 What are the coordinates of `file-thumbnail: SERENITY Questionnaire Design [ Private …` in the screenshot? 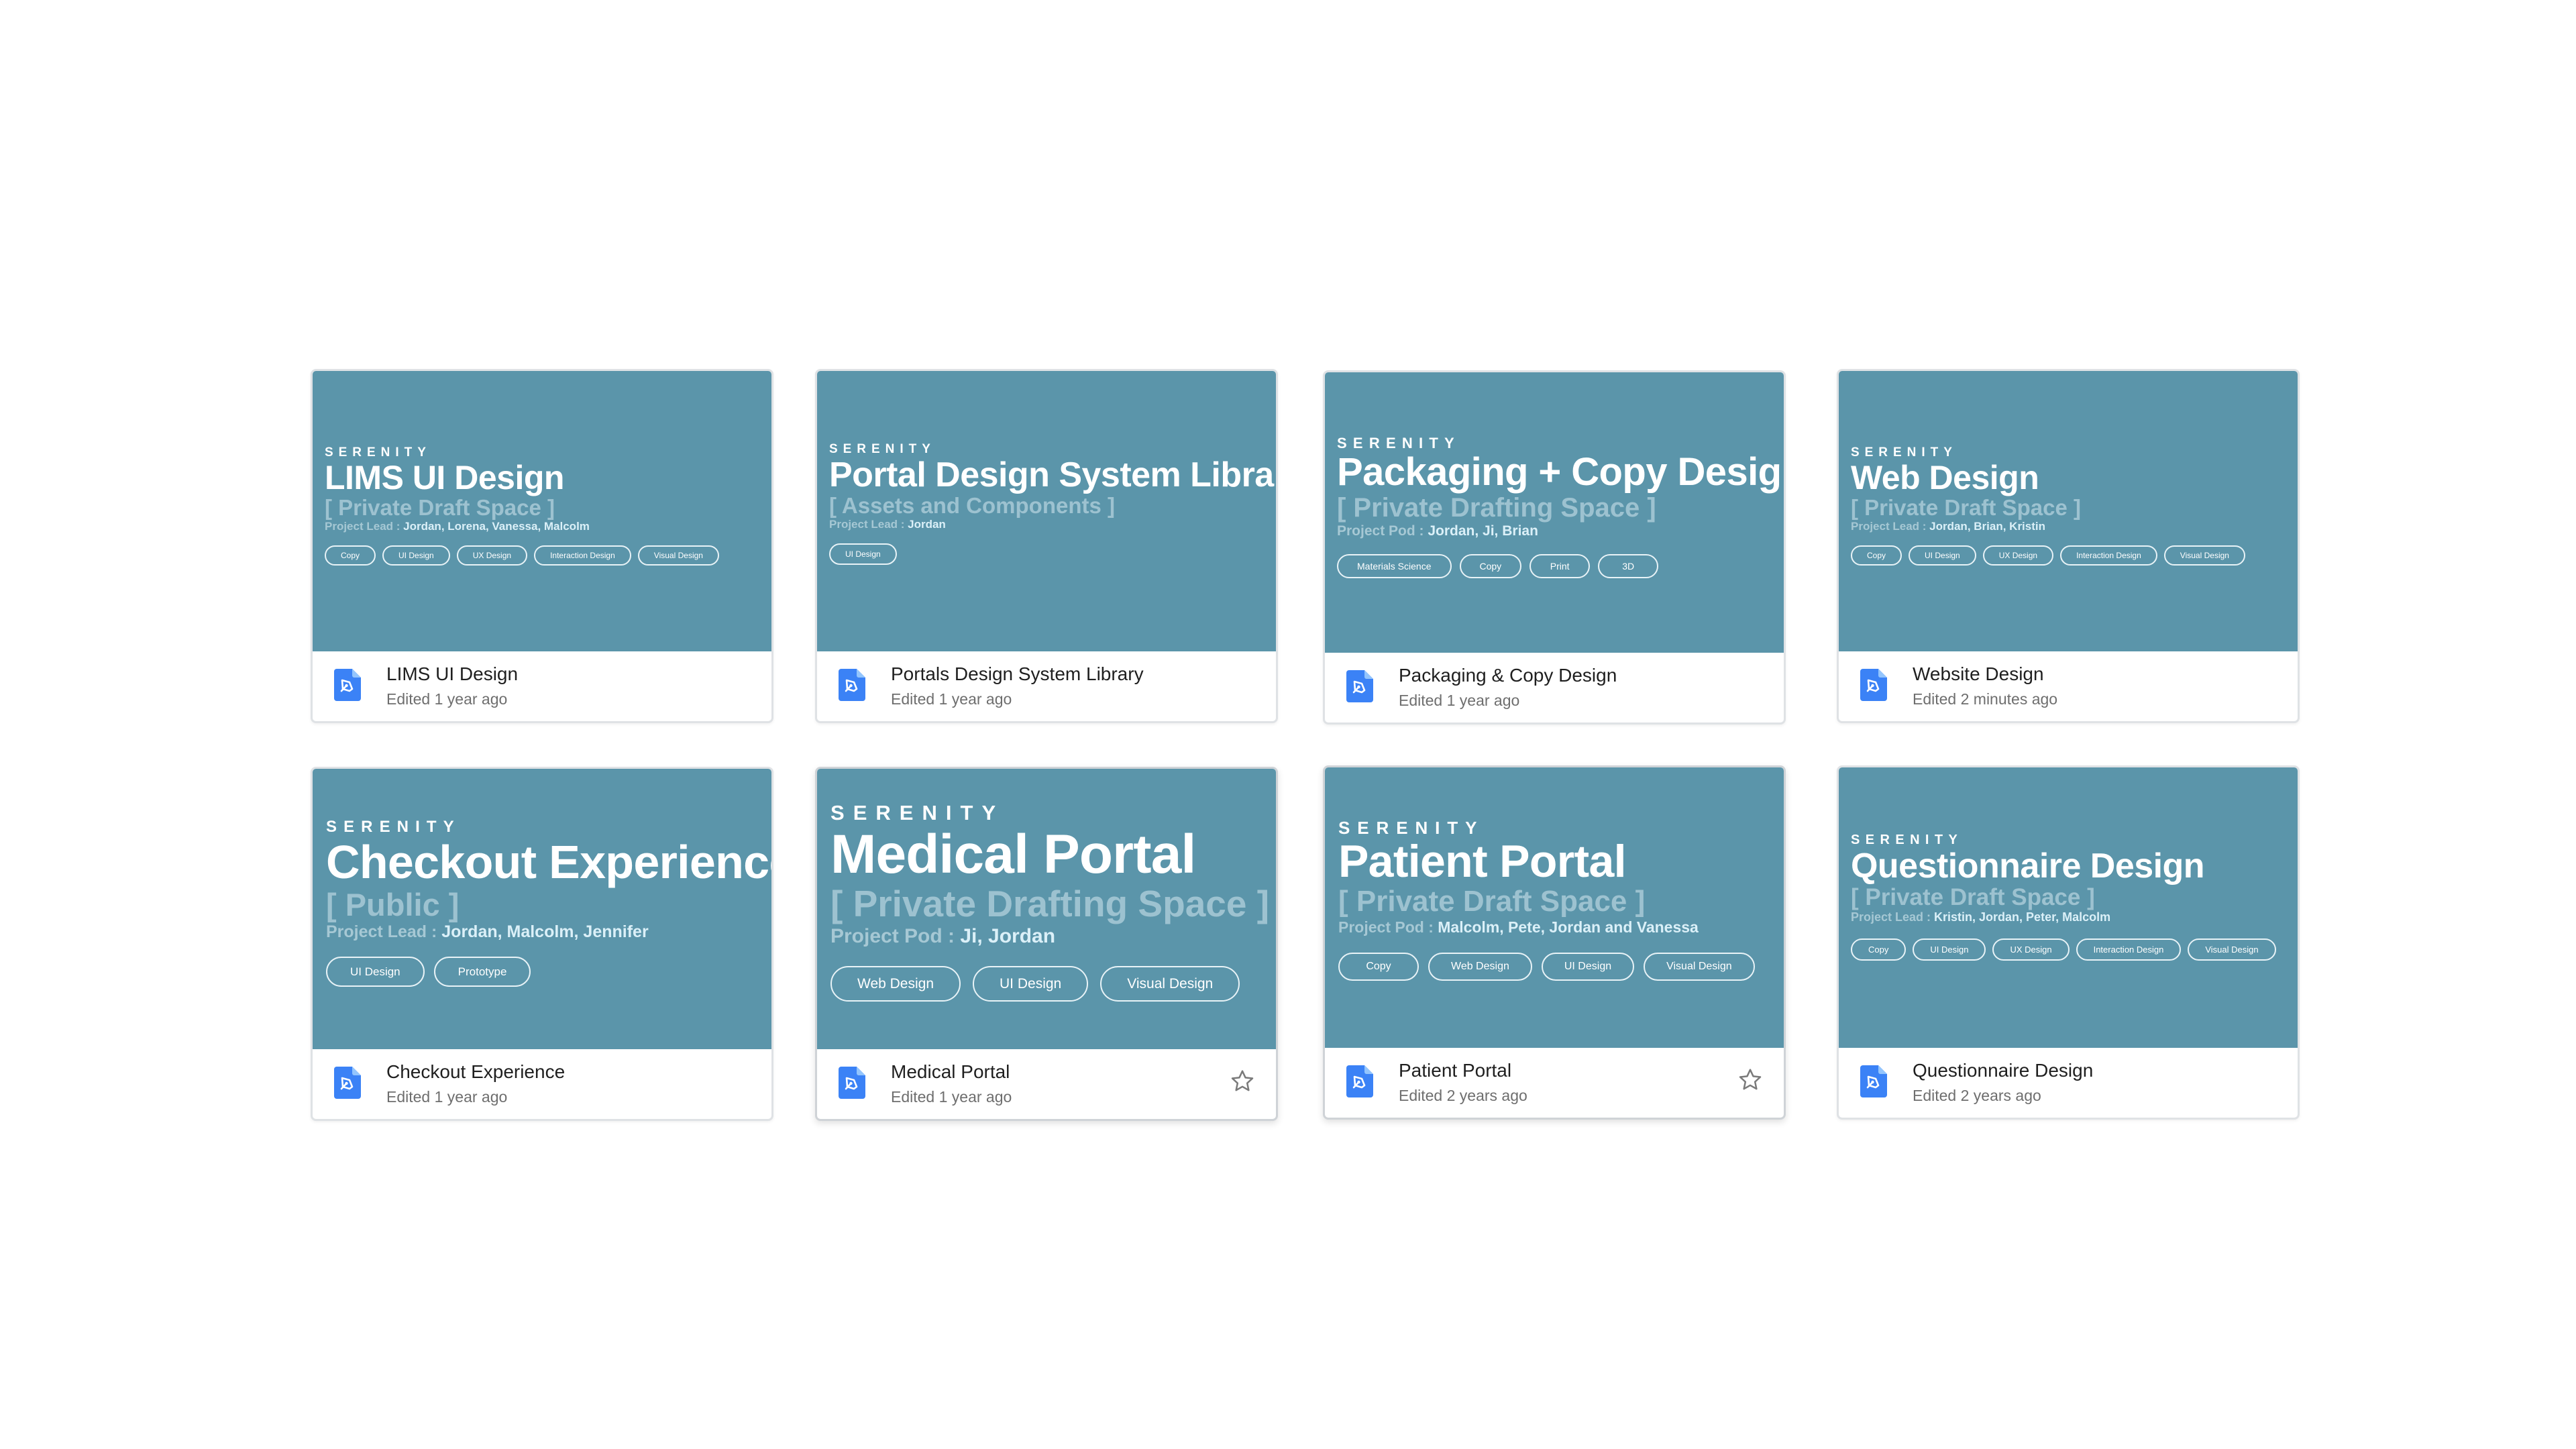 It's located at (2068, 907).